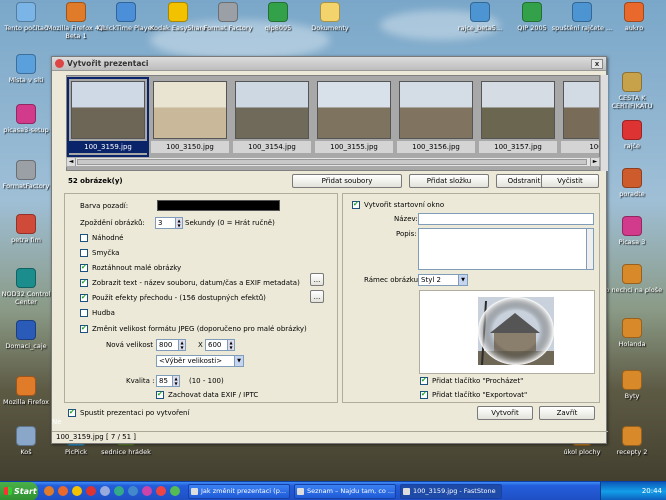 The width and height of the screenshot is (666, 500). What do you see at coordinates (597, 63) in the screenshot?
I see `close-icon: x` at bounding box center [597, 63].